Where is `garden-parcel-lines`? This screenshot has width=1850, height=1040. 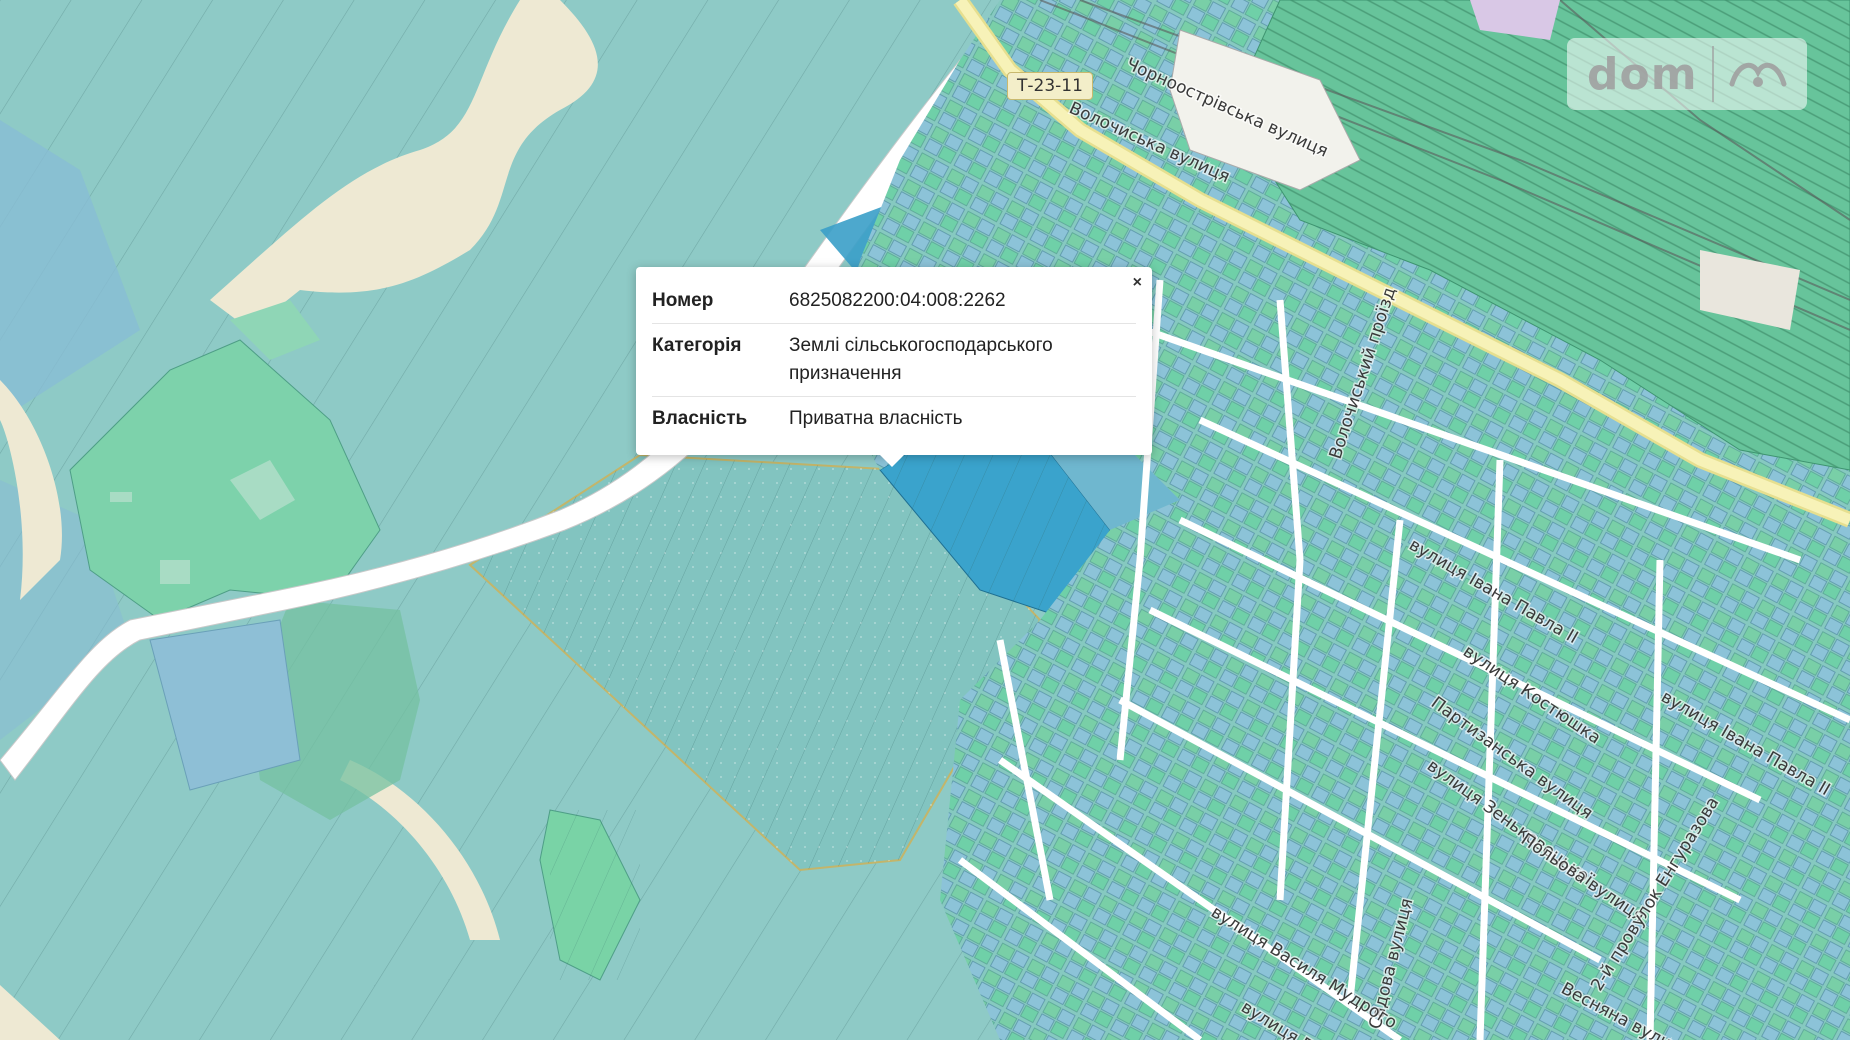 garden-parcel-lines is located at coordinates (595, 895).